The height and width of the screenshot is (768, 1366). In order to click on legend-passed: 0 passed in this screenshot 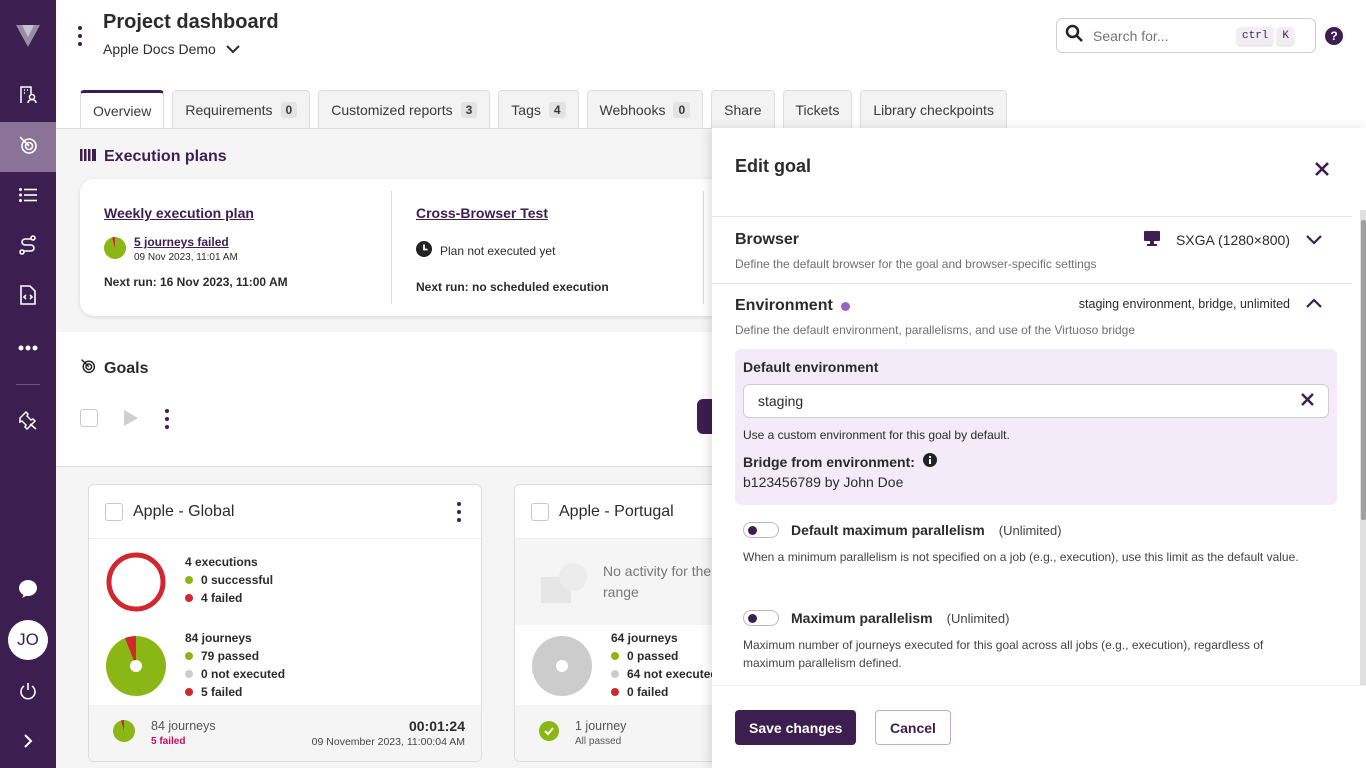, I will do `click(663, 656)`.